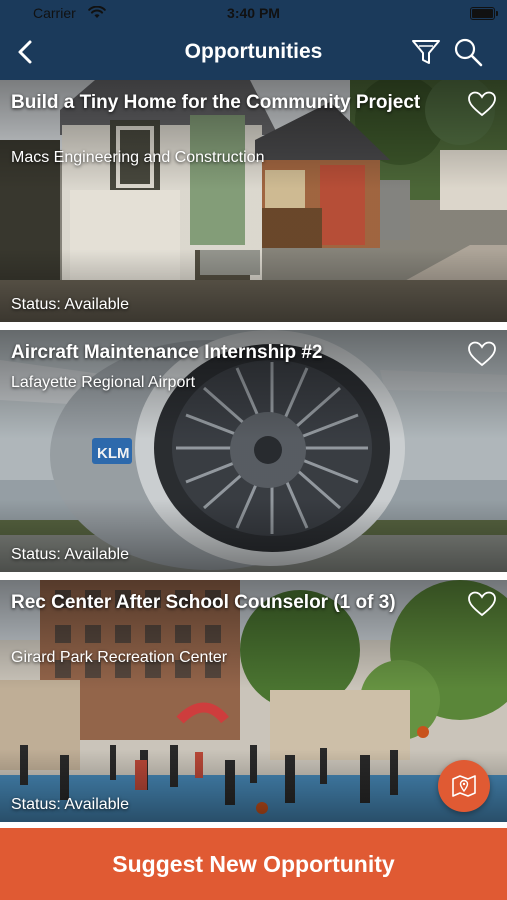  What do you see at coordinates (167, 352) in the screenshot?
I see `opportunity-title: Aircraft Maintenance Internship #2` at bounding box center [167, 352].